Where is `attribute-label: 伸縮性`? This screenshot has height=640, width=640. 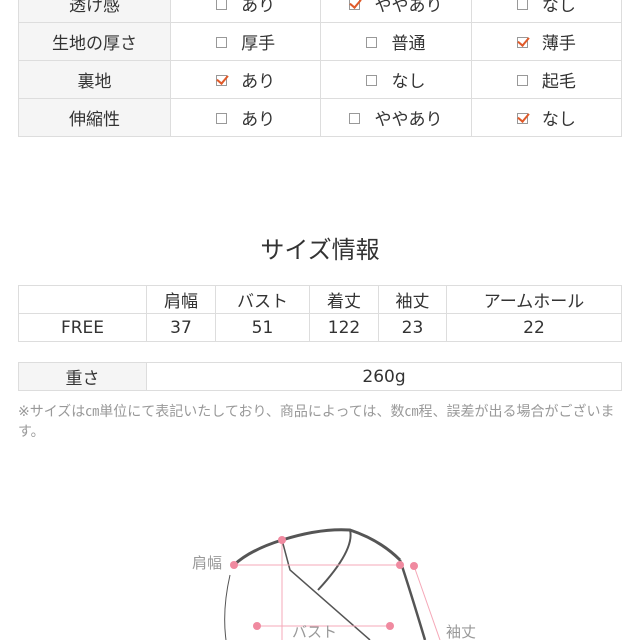
attribute-label: 伸縮性 is located at coordinates (94, 117).